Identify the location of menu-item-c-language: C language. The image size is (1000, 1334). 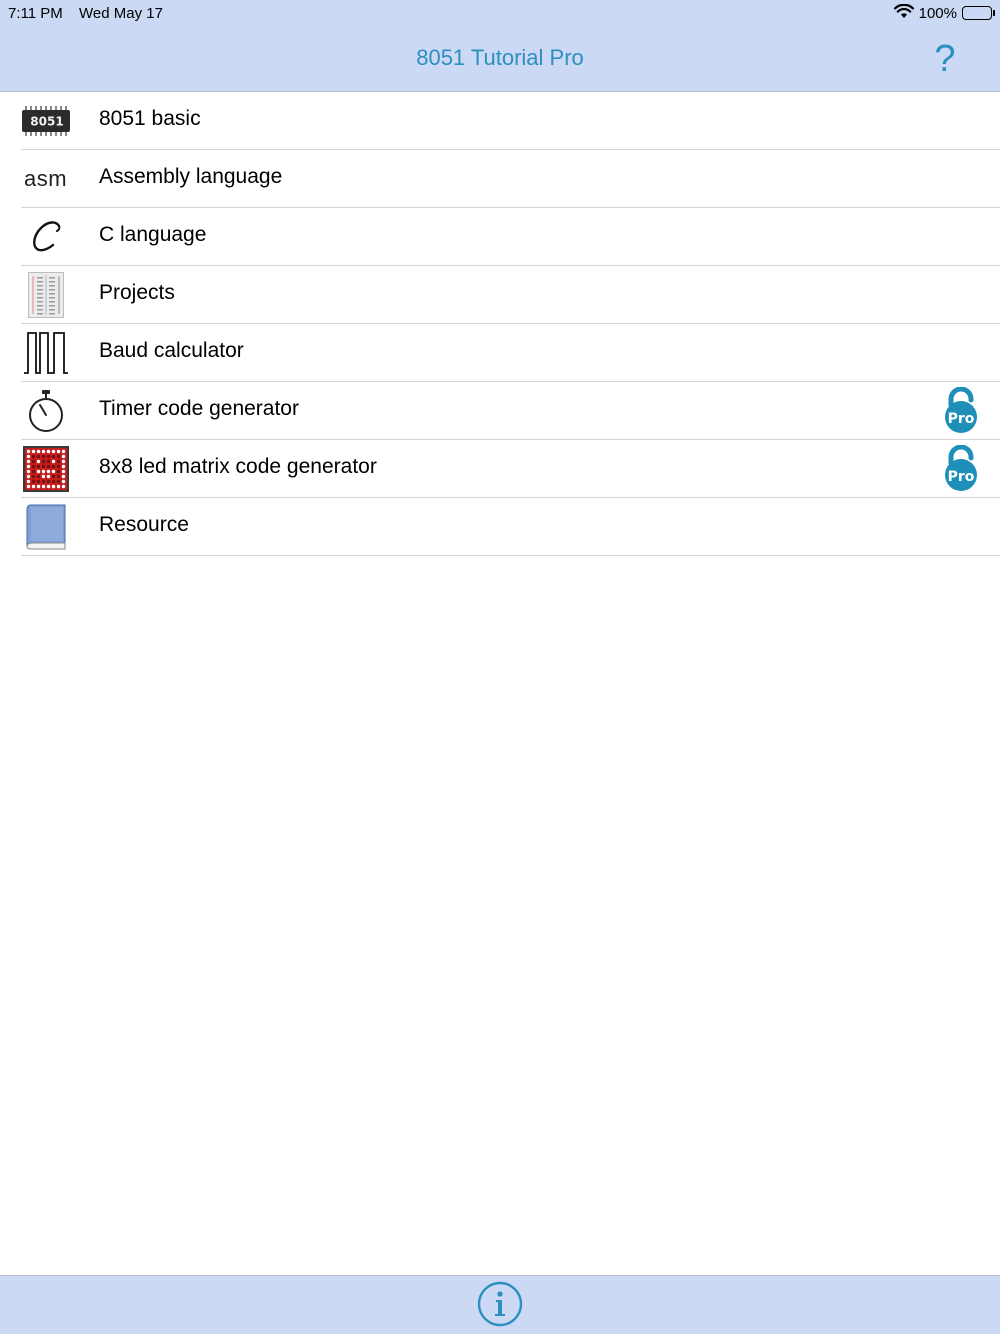
(510, 237).